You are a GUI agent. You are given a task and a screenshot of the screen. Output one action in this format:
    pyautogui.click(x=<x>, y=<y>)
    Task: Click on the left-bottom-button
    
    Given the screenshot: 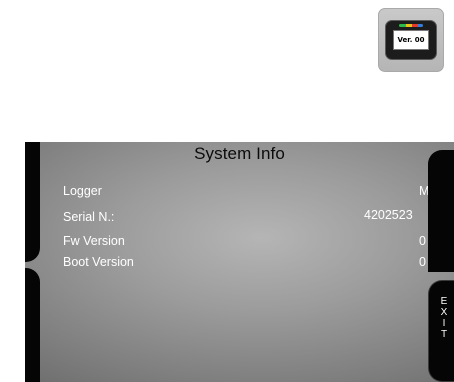 What is the action you would take?
    pyautogui.click(x=32, y=325)
    